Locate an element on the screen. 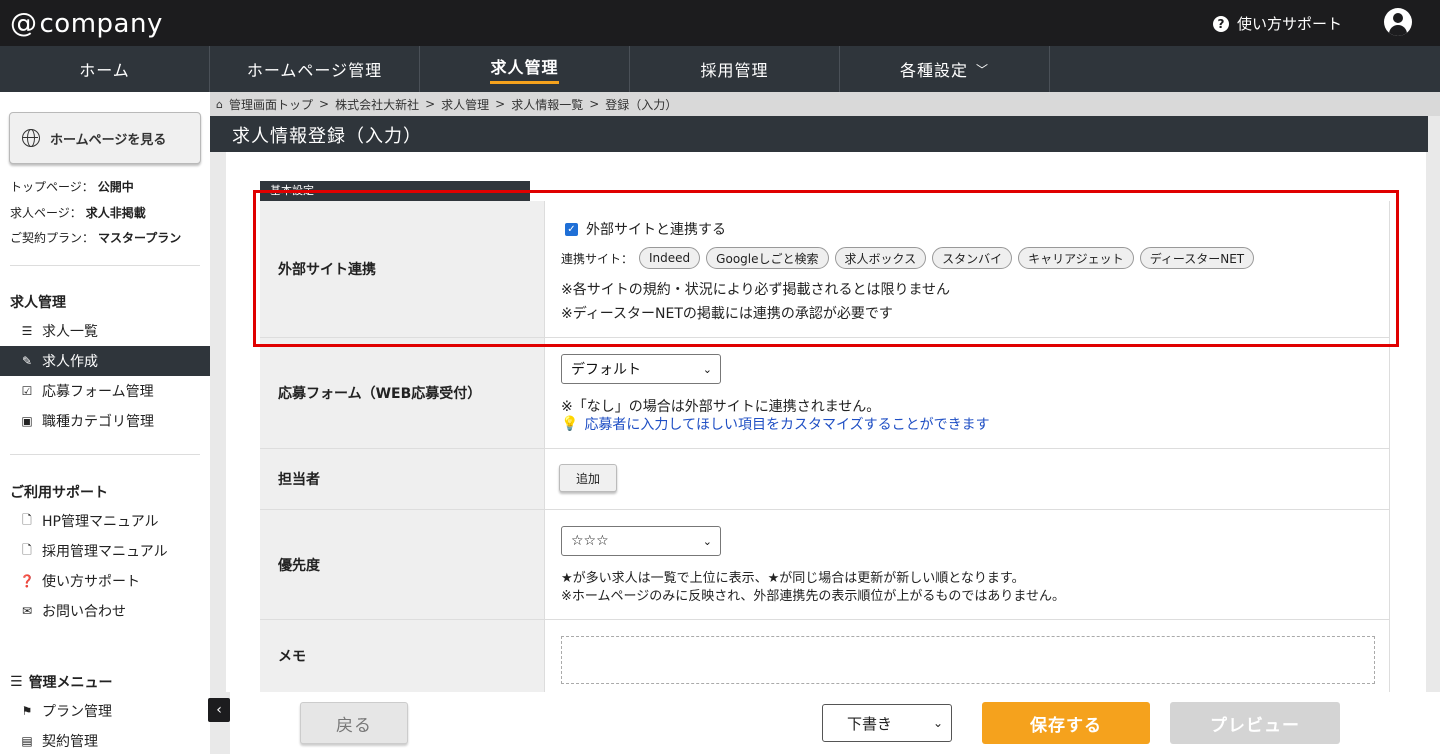  site-pill: ディースターNET is located at coordinates (1197, 258).